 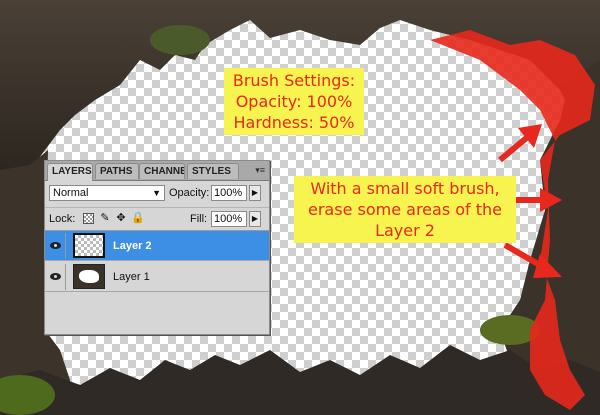 What do you see at coordinates (132, 246) in the screenshot?
I see `layer-name: Layer 2` at bounding box center [132, 246].